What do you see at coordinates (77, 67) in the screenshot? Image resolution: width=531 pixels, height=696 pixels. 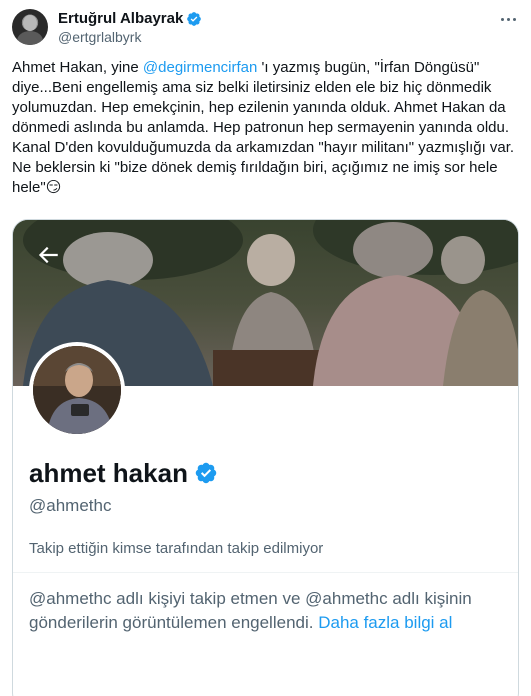 I see `tweet-text-part-1: Ahmet Hakan, yine` at bounding box center [77, 67].